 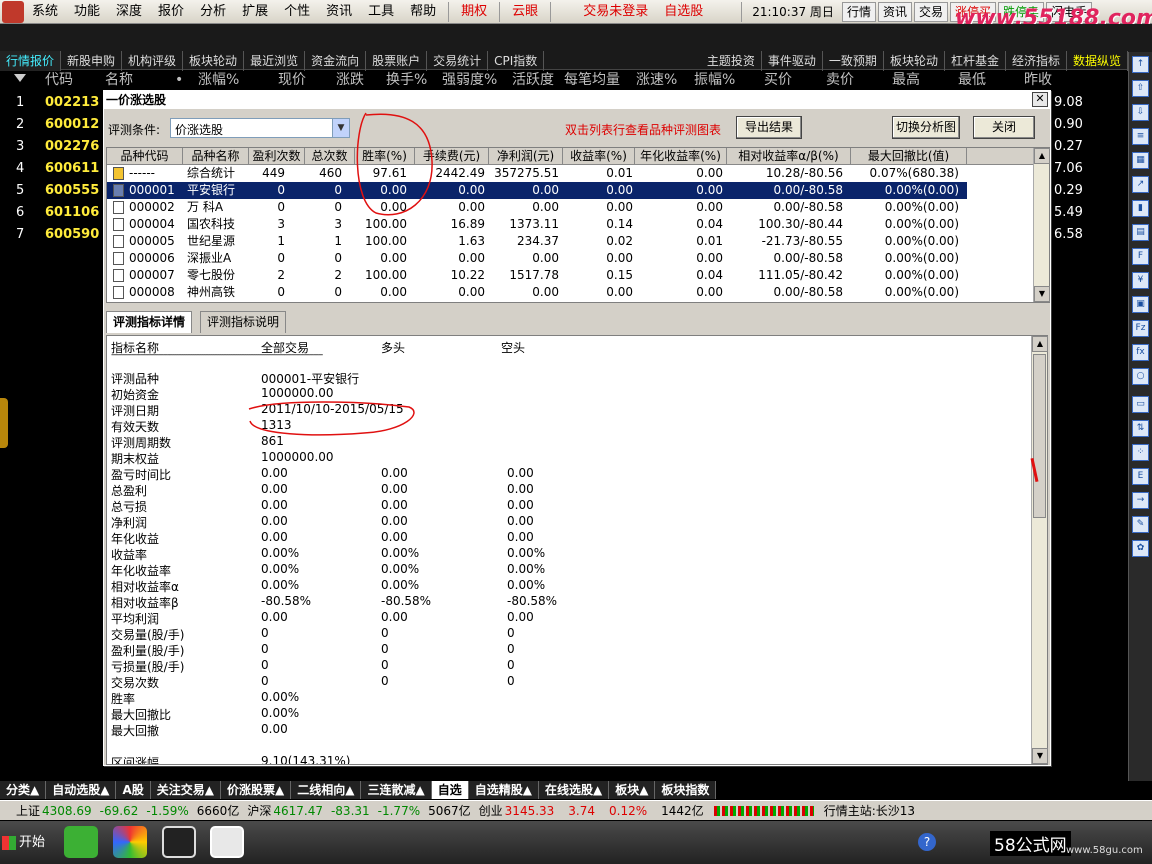 What do you see at coordinates (538, 80) in the screenshot?
I see `col-activity: 活跃度` at bounding box center [538, 80].